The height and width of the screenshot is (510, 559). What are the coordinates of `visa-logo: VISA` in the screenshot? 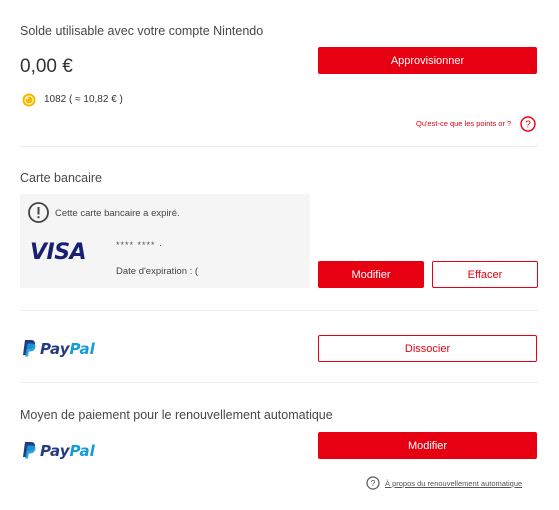 It's located at (58, 252).